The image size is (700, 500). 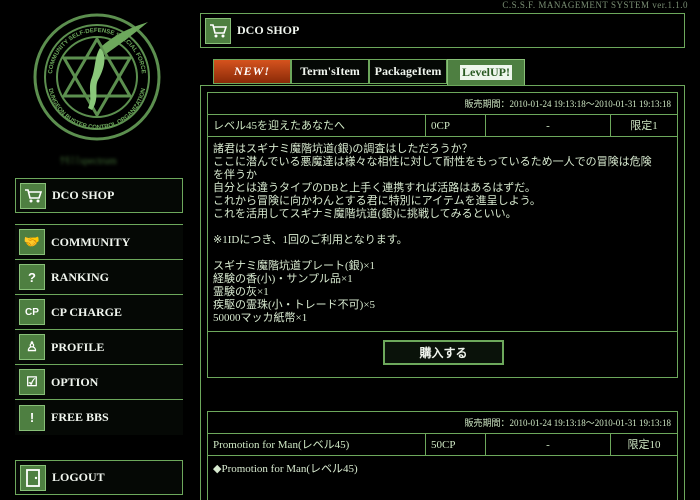 I want to click on sidebar-item-label: FREE BBS, so click(x=80, y=417).